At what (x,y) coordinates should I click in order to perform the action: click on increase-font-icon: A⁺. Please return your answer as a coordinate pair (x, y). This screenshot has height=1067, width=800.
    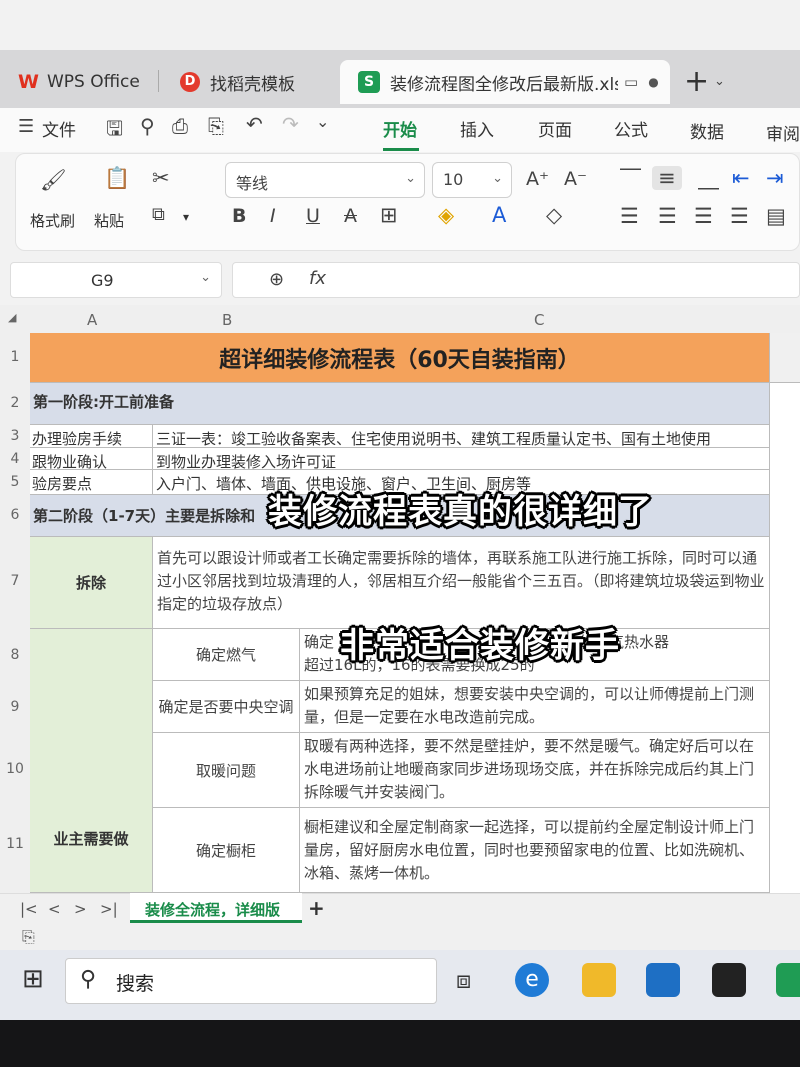
    Looking at the image, I should click on (537, 179).